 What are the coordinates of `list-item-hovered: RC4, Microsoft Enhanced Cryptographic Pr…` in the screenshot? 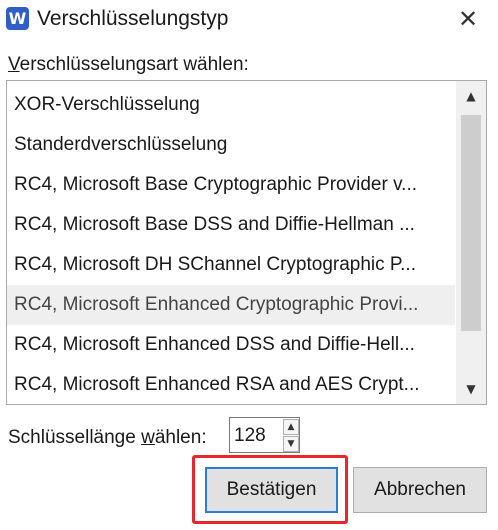 It's located at (231, 305).